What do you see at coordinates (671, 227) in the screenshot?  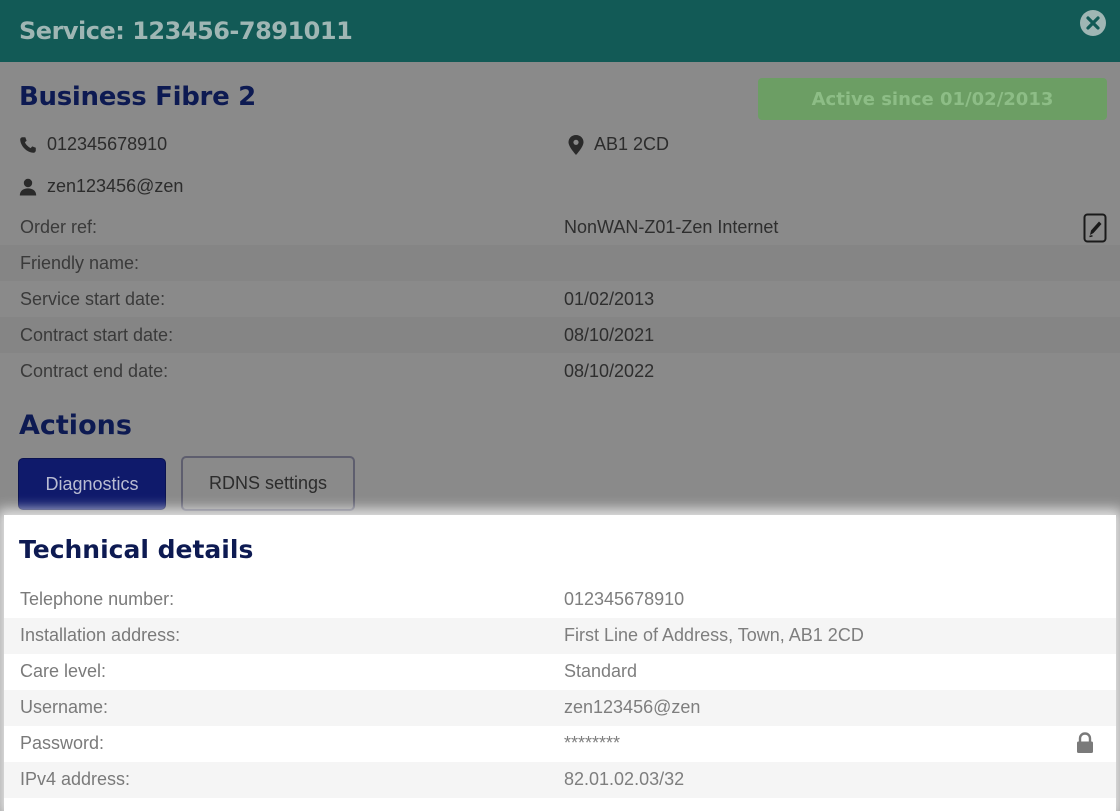 I see `detail-value: NonWAN-Z01-Zen Internet` at bounding box center [671, 227].